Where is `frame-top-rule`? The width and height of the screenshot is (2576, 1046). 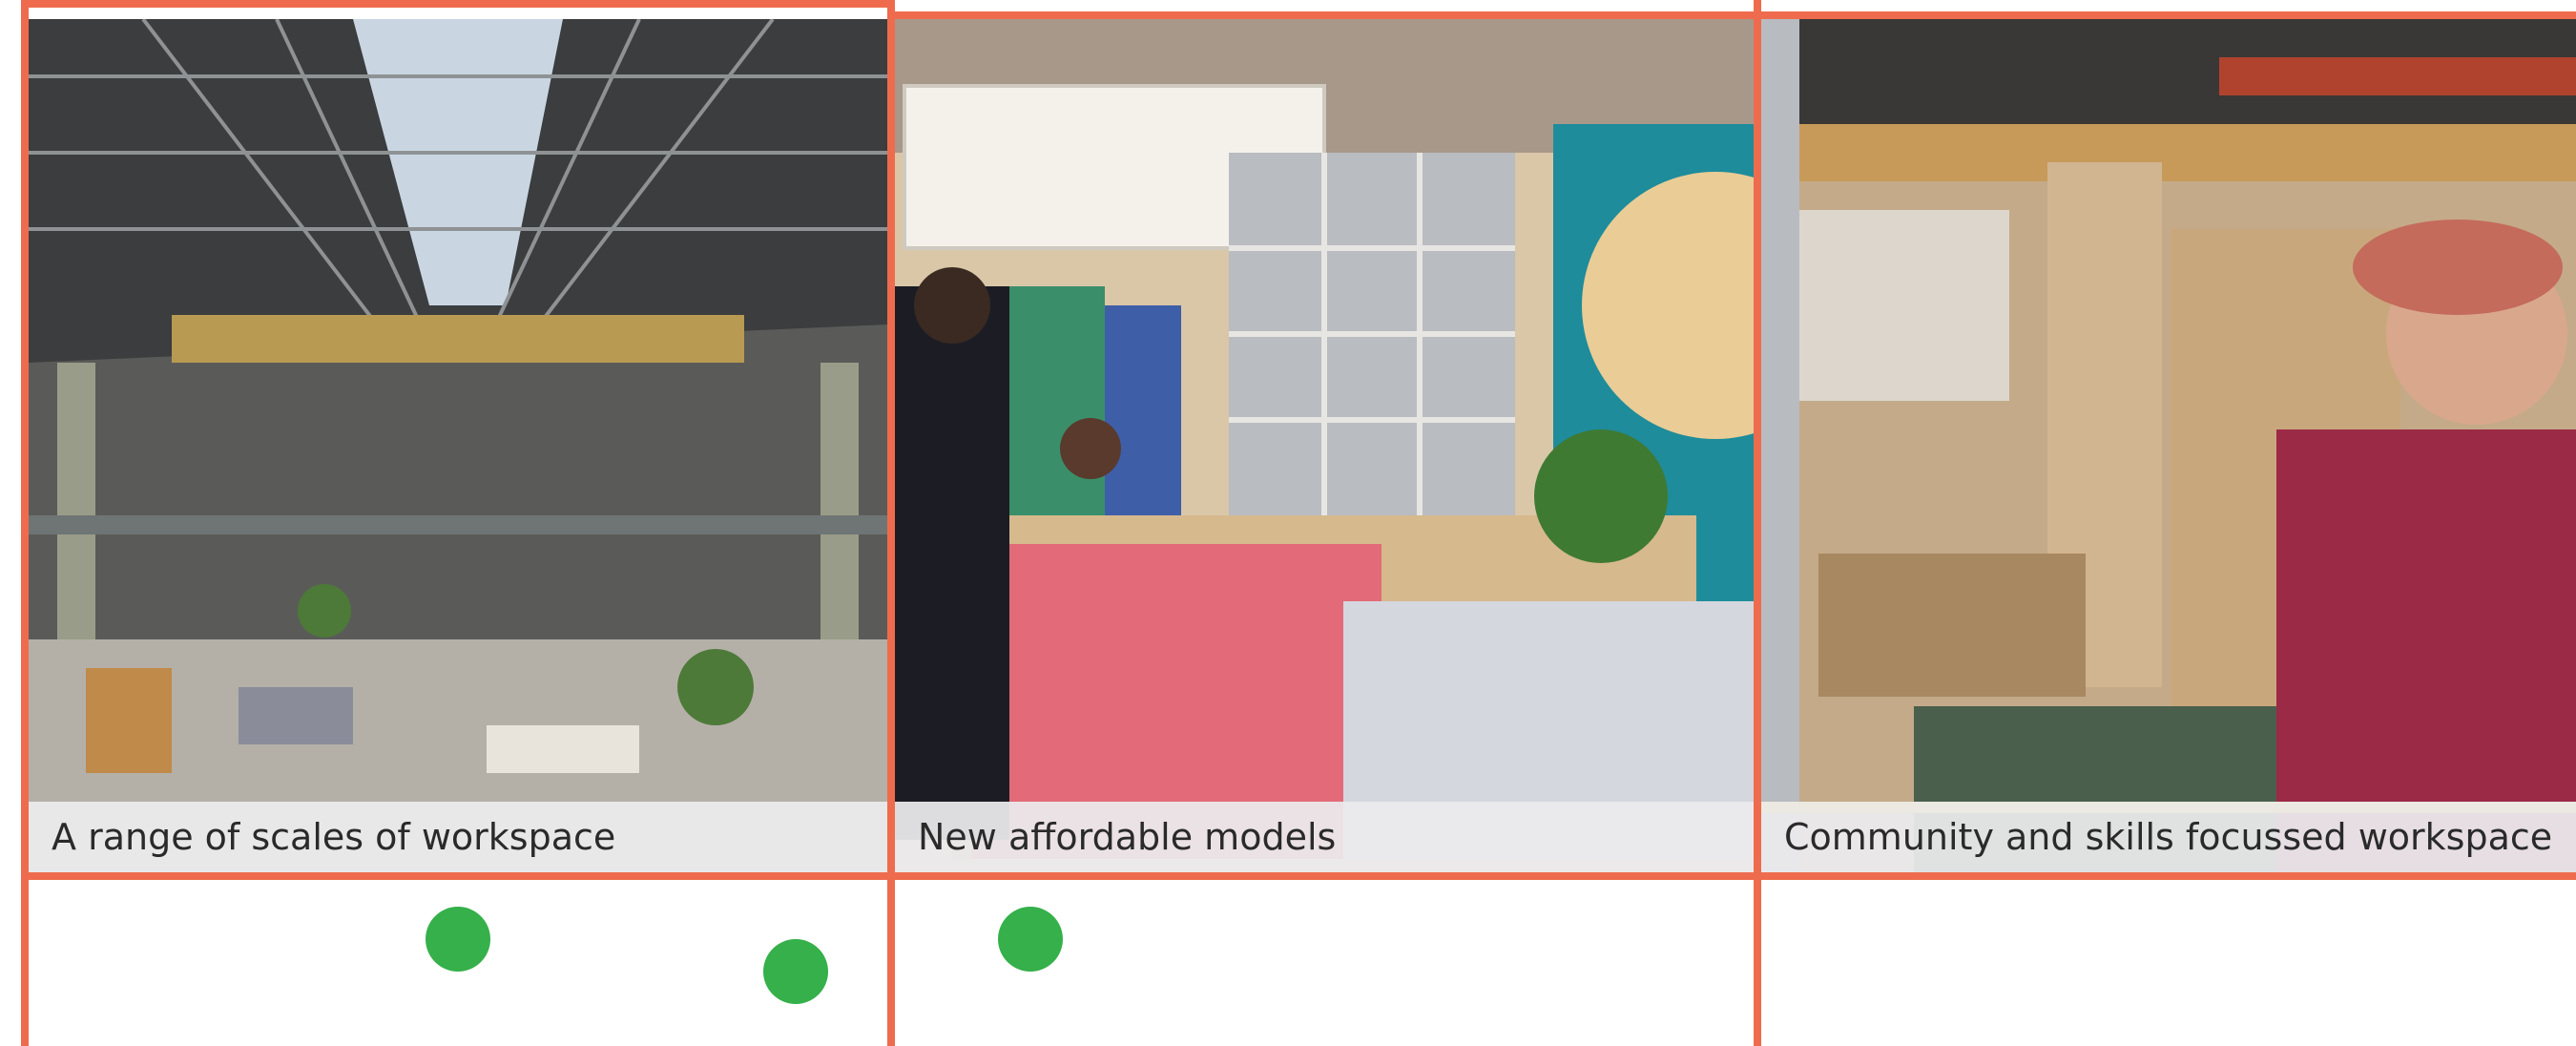 frame-top-rule is located at coordinates (457, 4).